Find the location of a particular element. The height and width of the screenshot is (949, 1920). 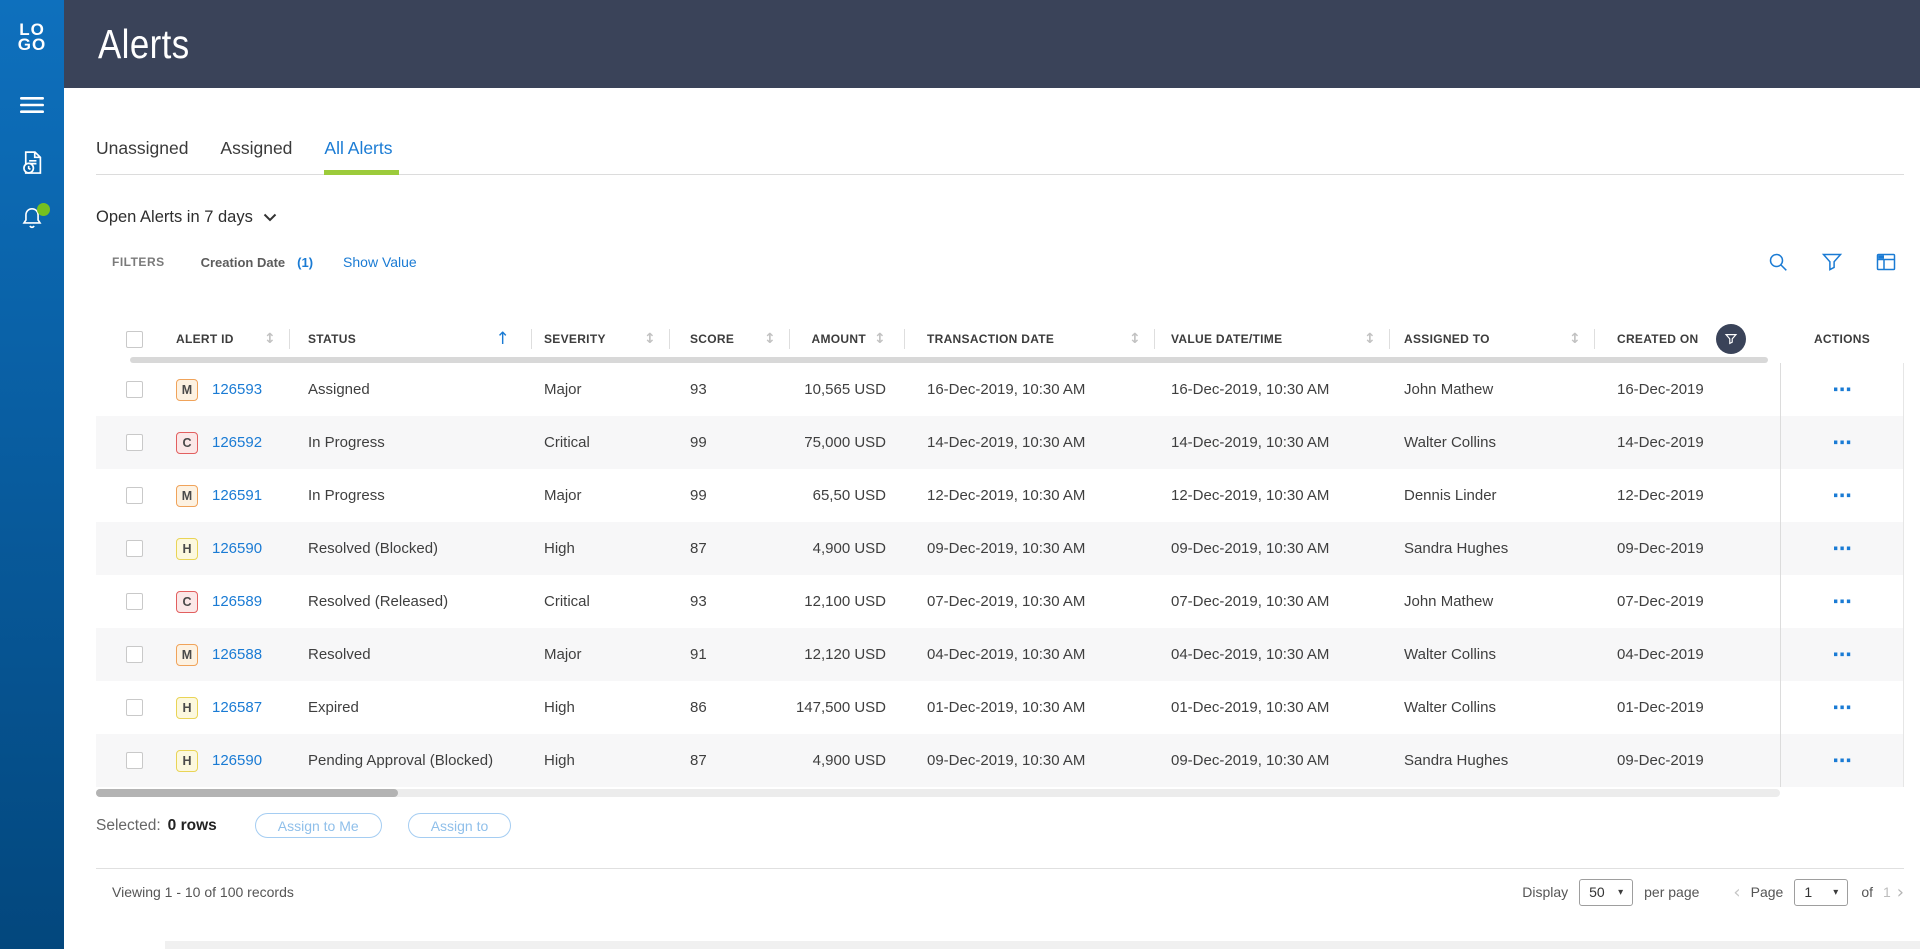

next-page-icon: › is located at coordinates (1900, 892).